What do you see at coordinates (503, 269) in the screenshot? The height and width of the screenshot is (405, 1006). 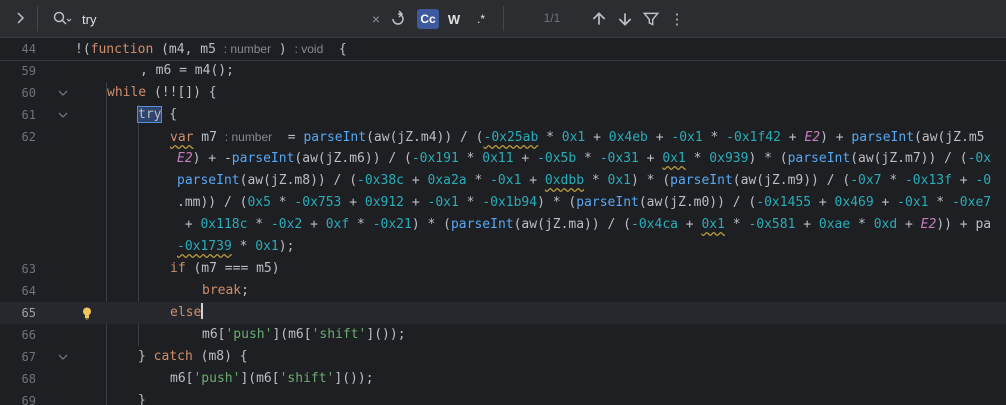 I see `code-line-63: 63 if (m7 === m5)` at bounding box center [503, 269].